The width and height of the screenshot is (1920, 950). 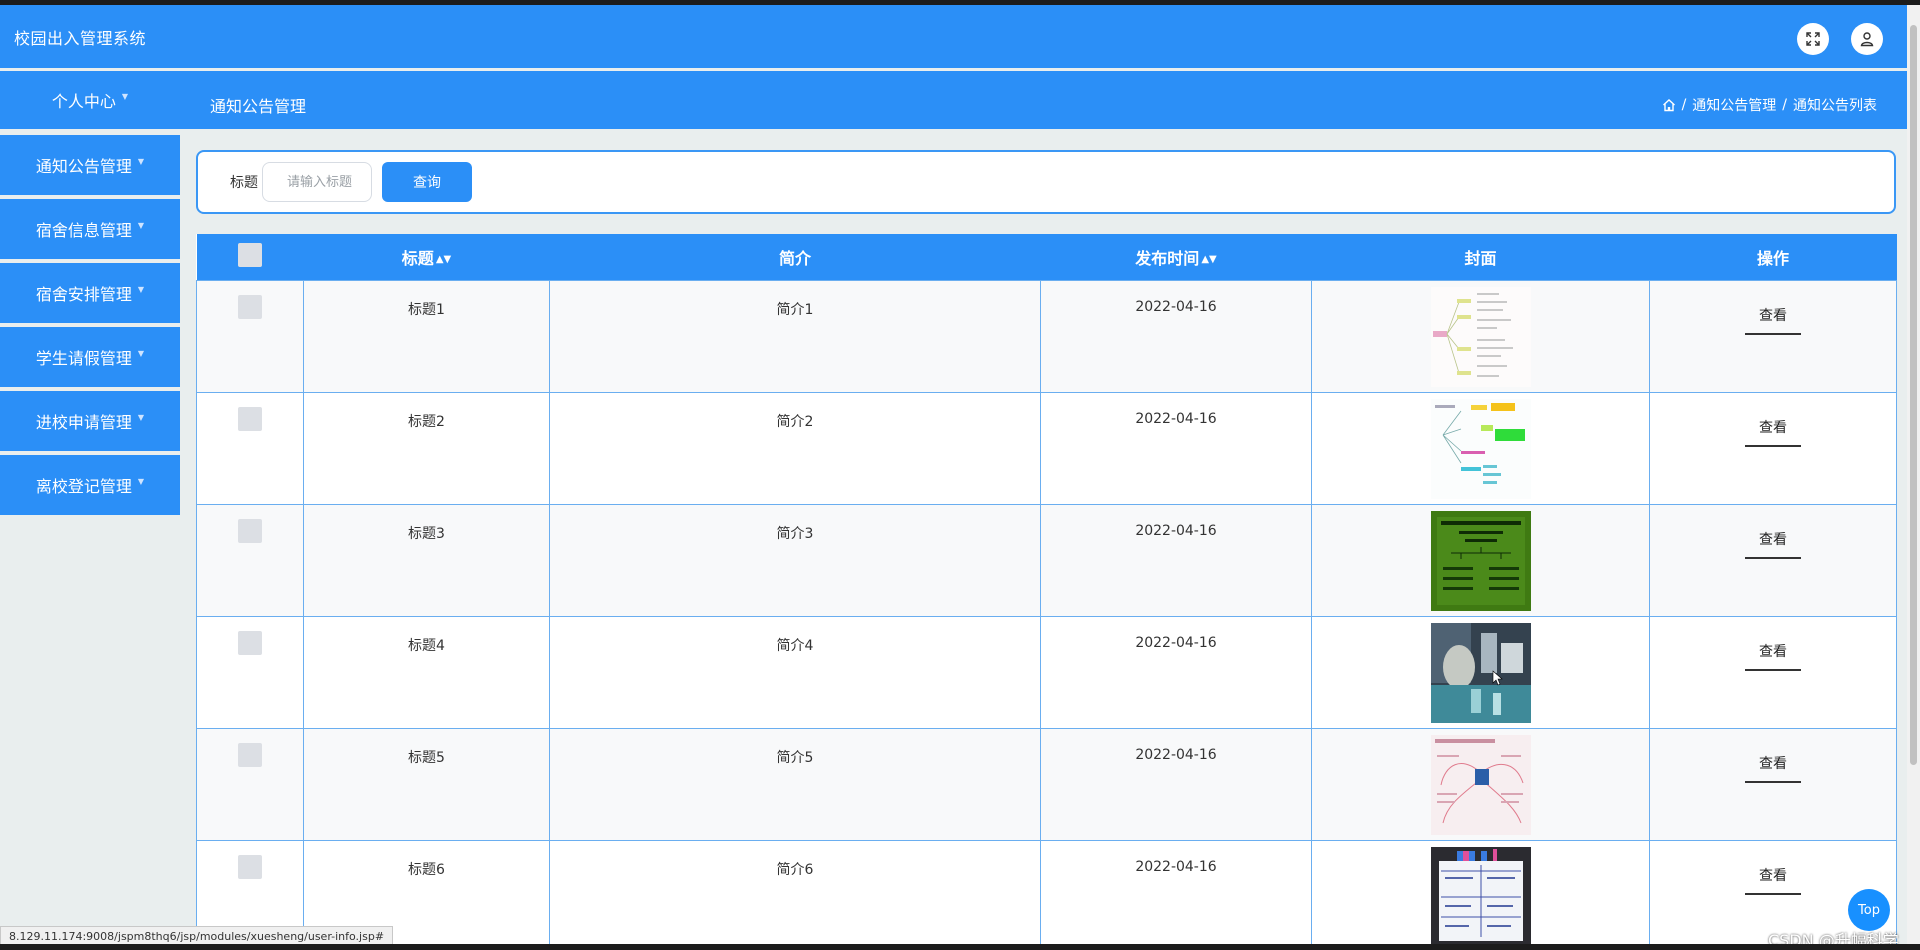 I want to click on user-icon, so click(x=1867, y=39).